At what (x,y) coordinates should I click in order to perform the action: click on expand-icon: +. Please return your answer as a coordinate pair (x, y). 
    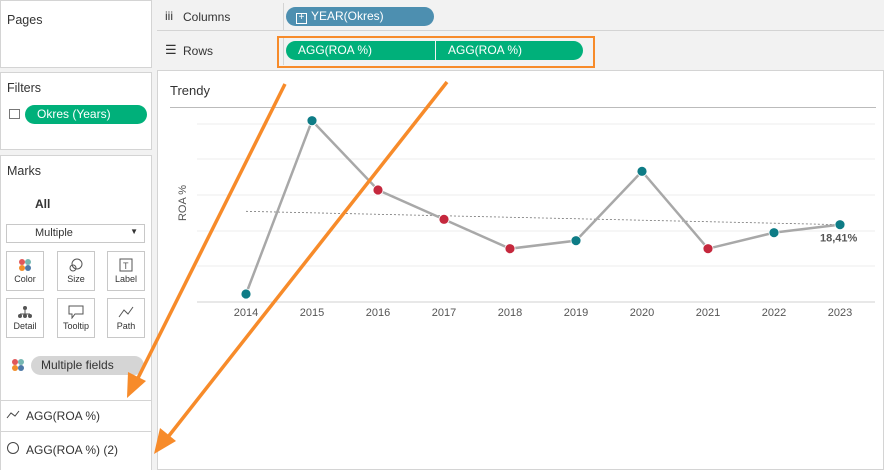
    Looking at the image, I should click on (301, 18).